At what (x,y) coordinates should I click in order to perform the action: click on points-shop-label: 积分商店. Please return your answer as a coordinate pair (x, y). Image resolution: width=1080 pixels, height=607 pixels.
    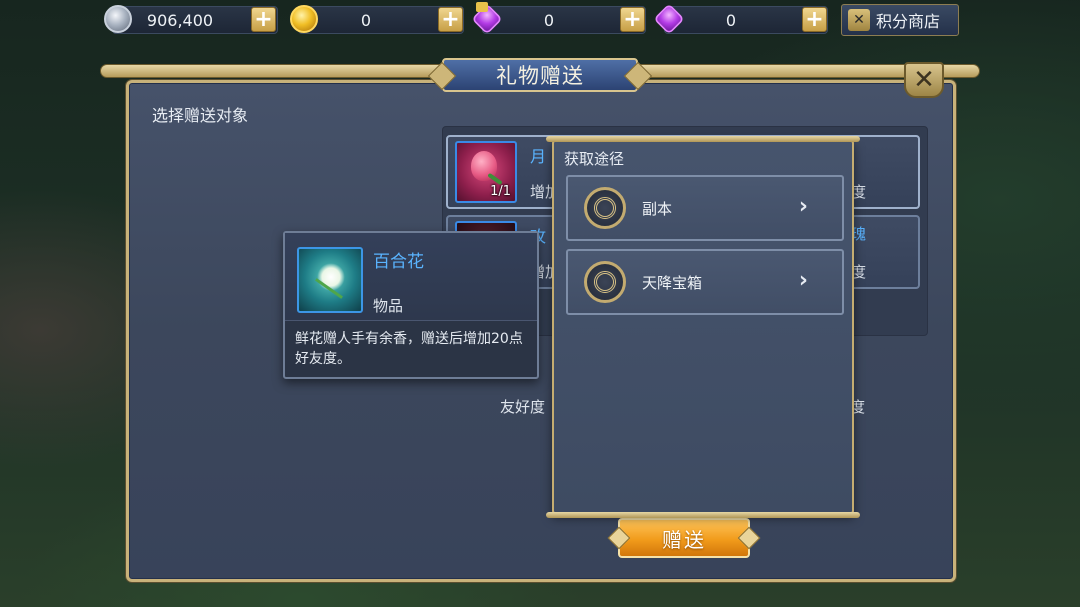
    Looking at the image, I should click on (908, 21).